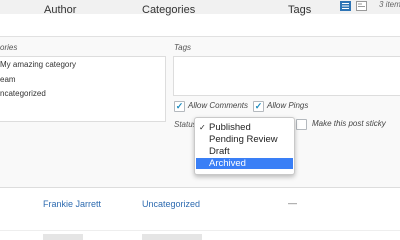  Describe the element at coordinates (292, 203) in the screenshot. I see `row-tags: —` at that location.